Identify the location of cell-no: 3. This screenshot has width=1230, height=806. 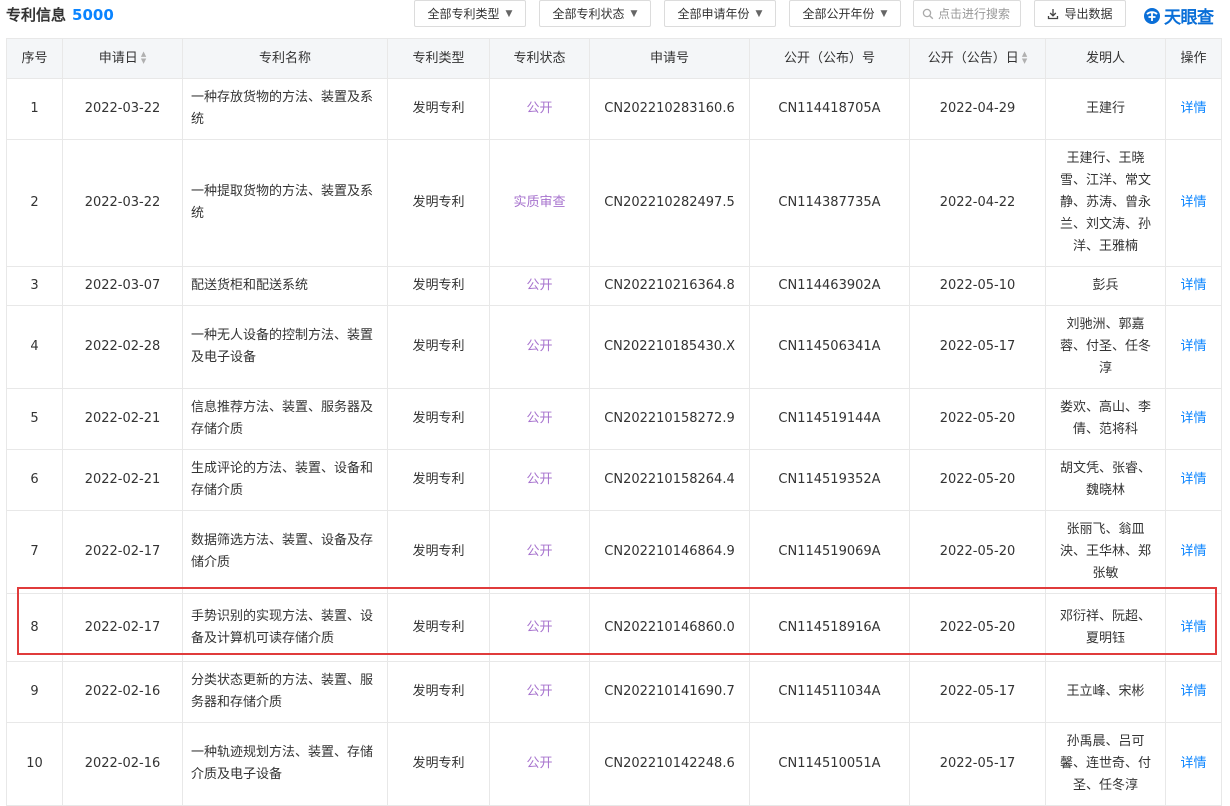
(34, 286).